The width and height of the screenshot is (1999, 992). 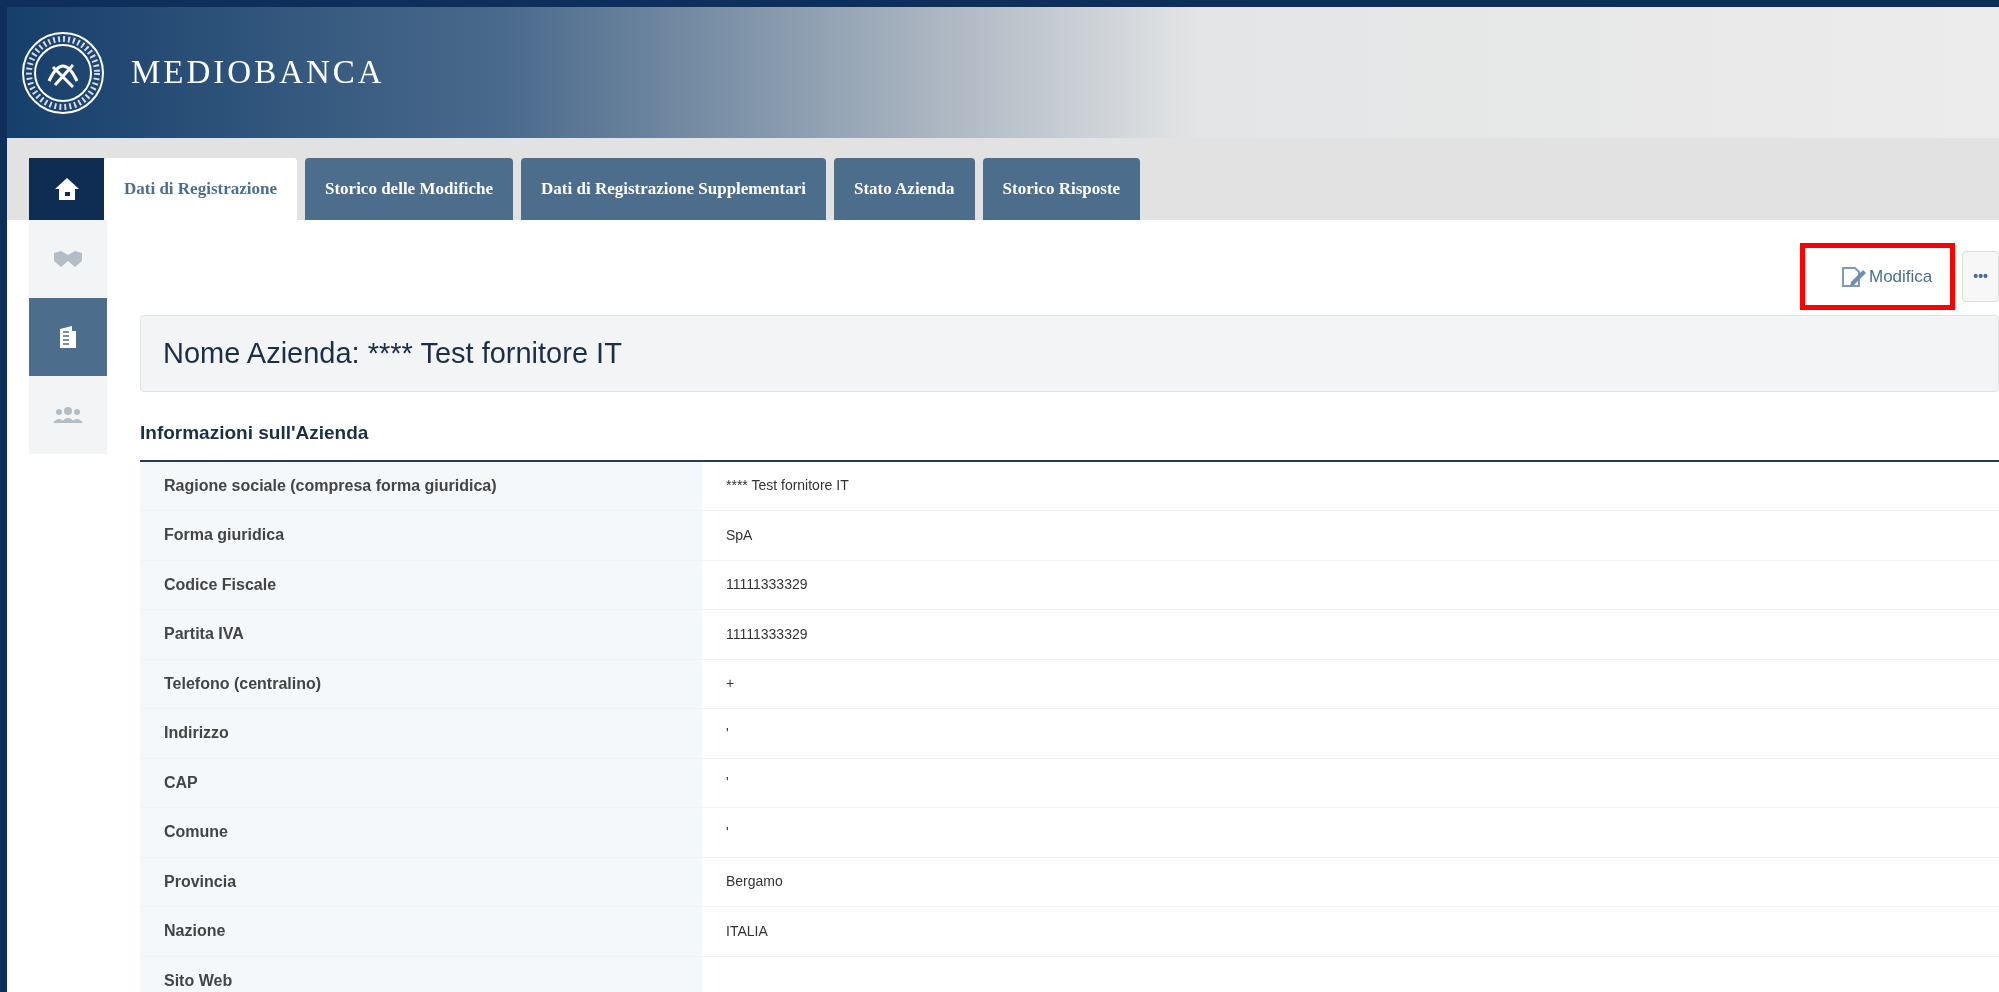 What do you see at coordinates (421, 881) in the screenshot?
I see `field-label: Provincia` at bounding box center [421, 881].